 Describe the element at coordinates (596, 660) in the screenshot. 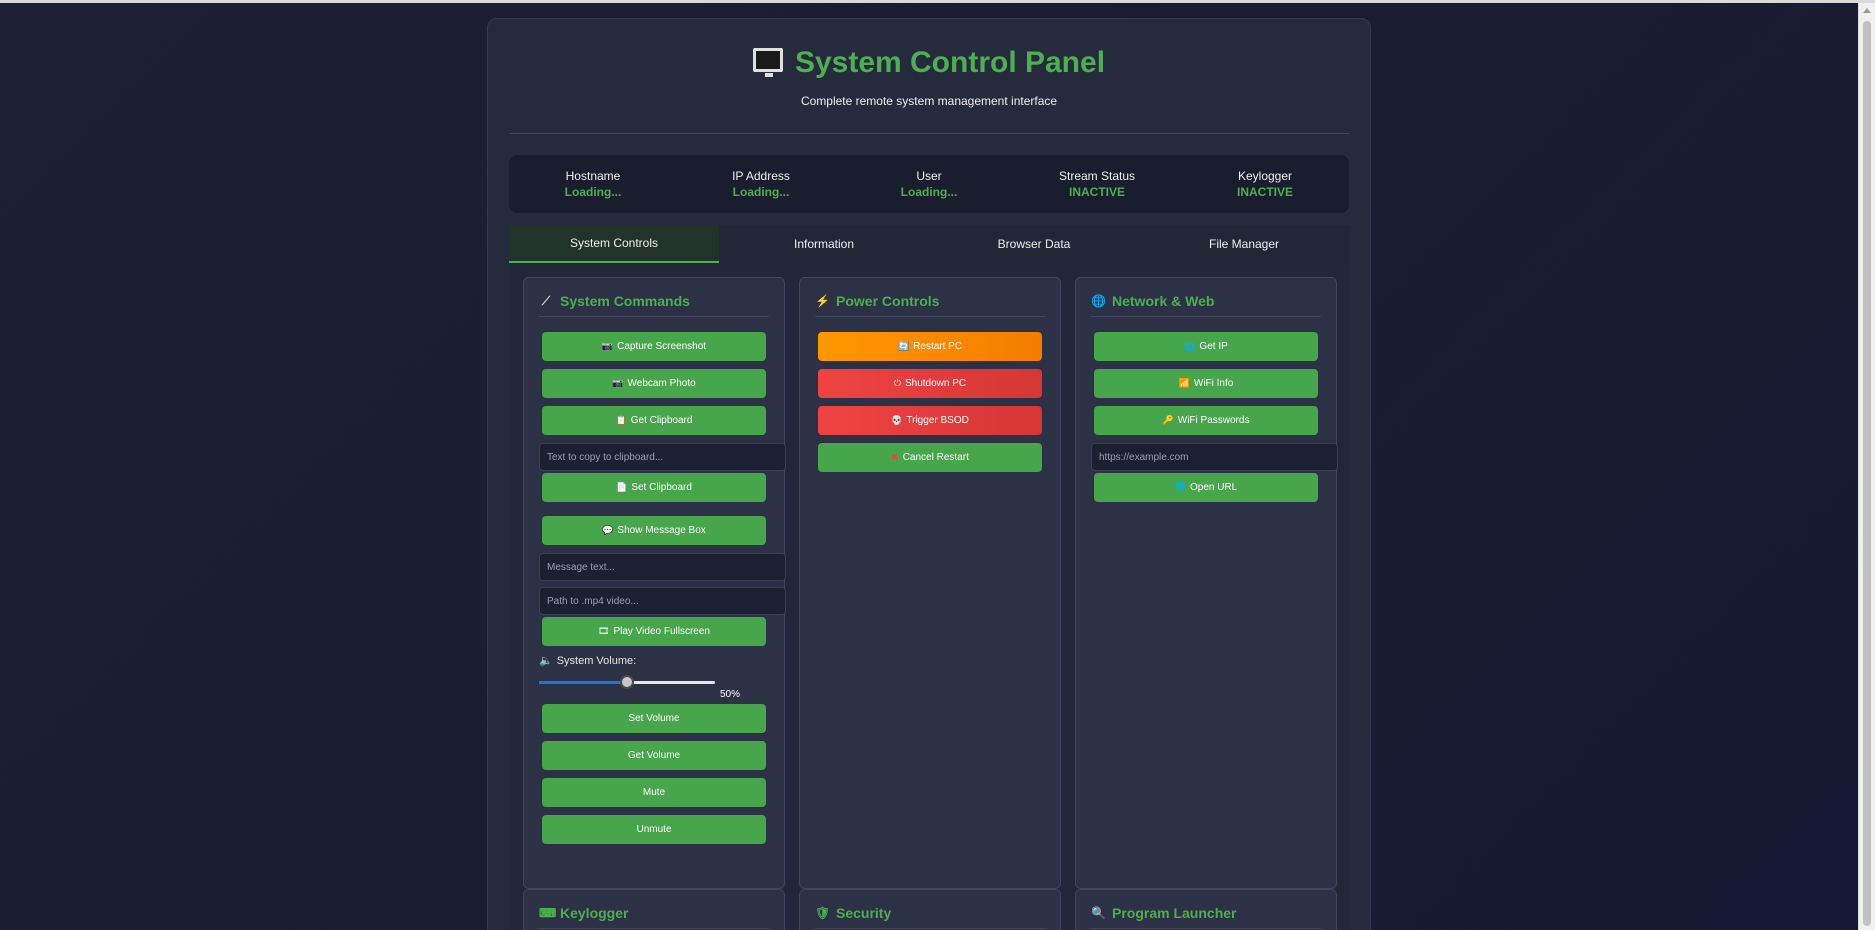

I see `volume-label-text: System Volume:` at that location.